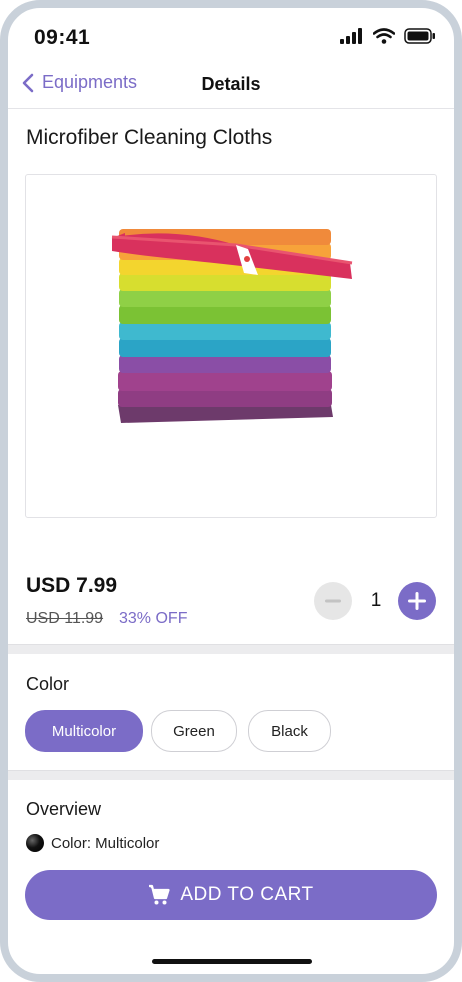 This screenshot has width=462, height=982. I want to click on minus-icon, so click(333, 601).